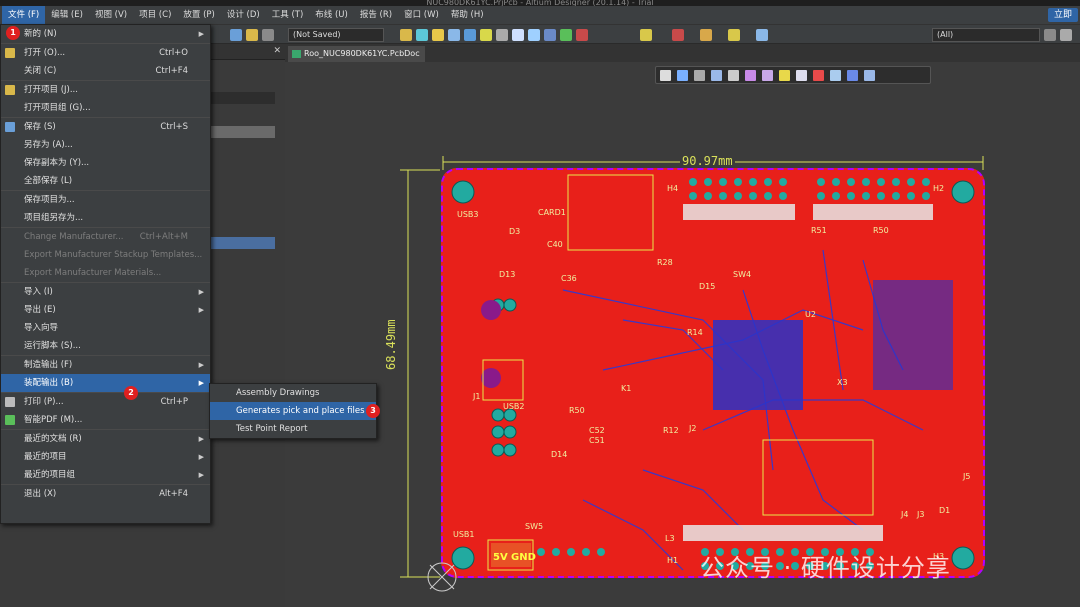 Image resolution: width=1080 pixels, height=607 pixels. What do you see at coordinates (293, 393) in the screenshot?
I see `menu-item-assembly-drawings: Assembly Drawings` at bounding box center [293, 393].